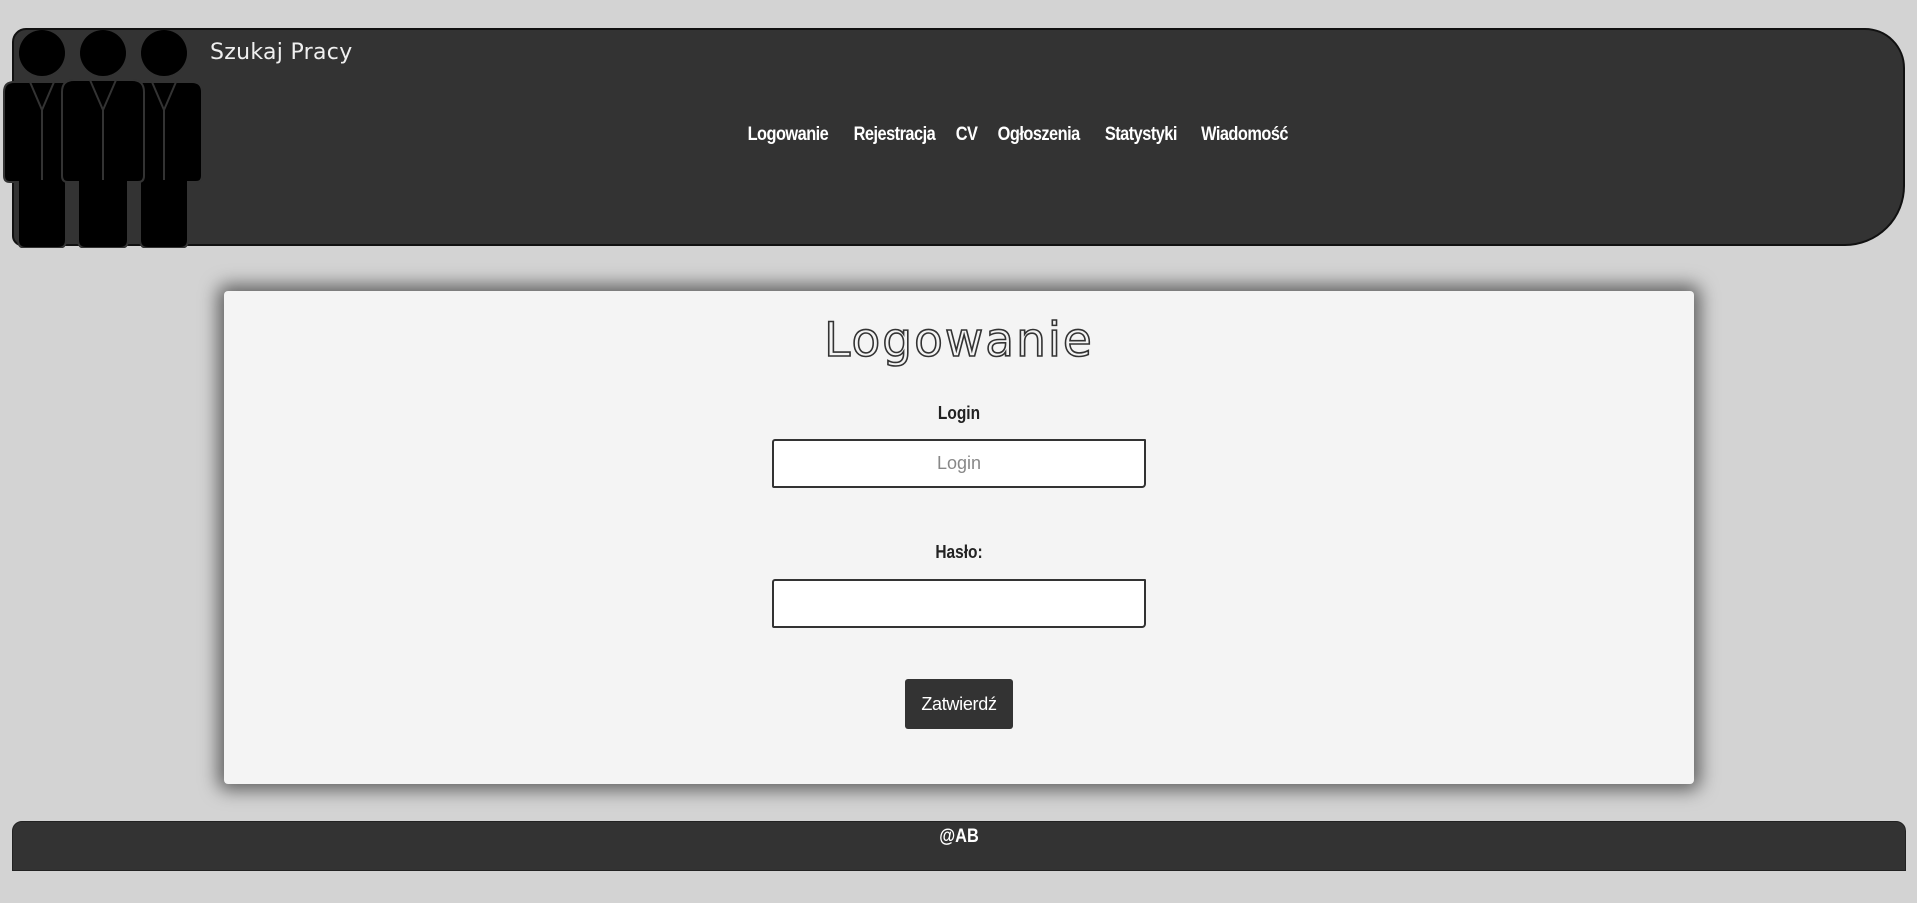  What do you see at coordinates (1141, 135) in the screenshot?
I see `nav-item-statystyki: Statystyki` at bounding box center [1141, 135].